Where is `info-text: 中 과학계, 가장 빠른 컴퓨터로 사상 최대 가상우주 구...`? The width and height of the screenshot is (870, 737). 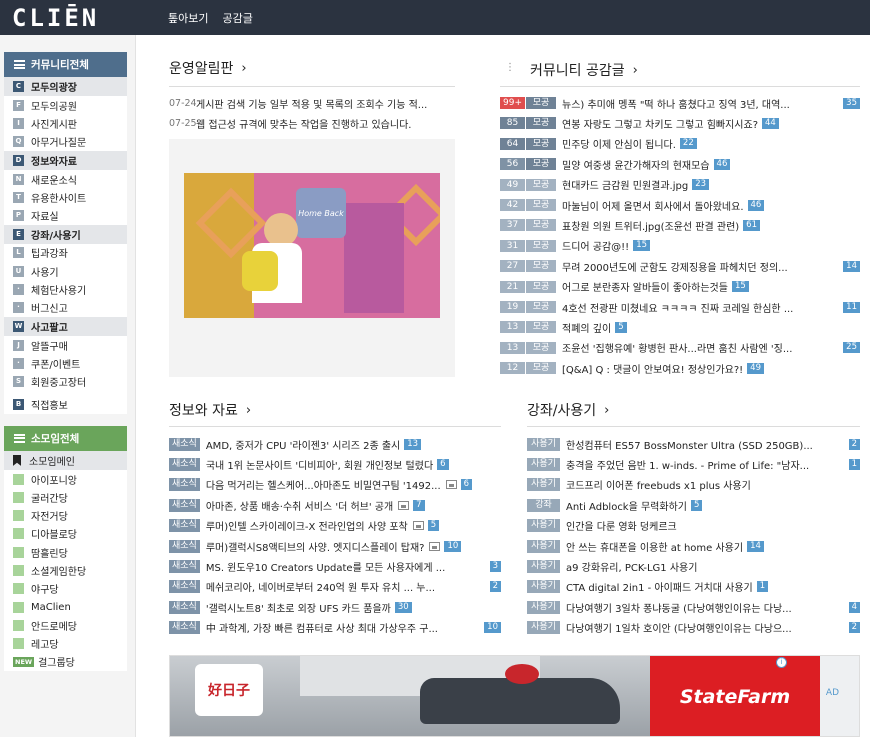 info-text: 中 과학계, 가장 빠른 컴퓨터로 사상 최대 가상우주 구... is located at coordinates (321, 630).